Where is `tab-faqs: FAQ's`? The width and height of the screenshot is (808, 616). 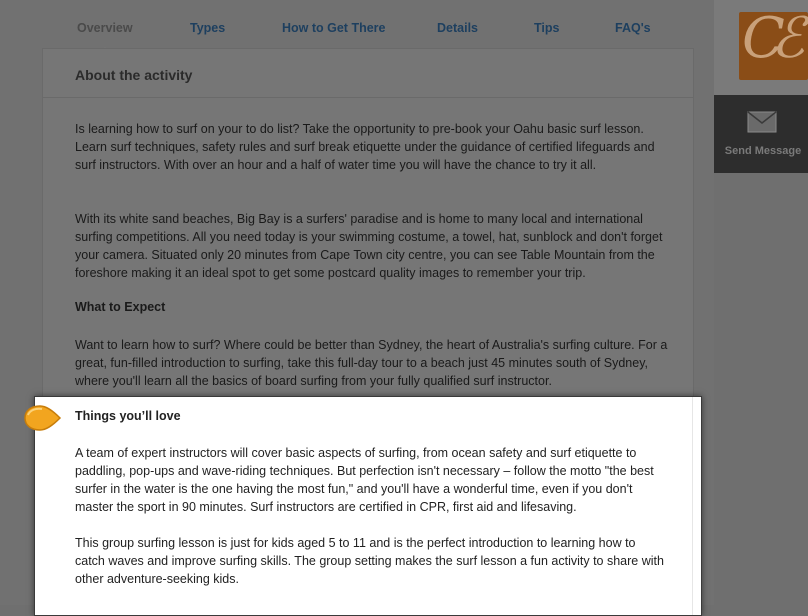 tab-faqs: FAQ's is located at coordinates (633, 28).